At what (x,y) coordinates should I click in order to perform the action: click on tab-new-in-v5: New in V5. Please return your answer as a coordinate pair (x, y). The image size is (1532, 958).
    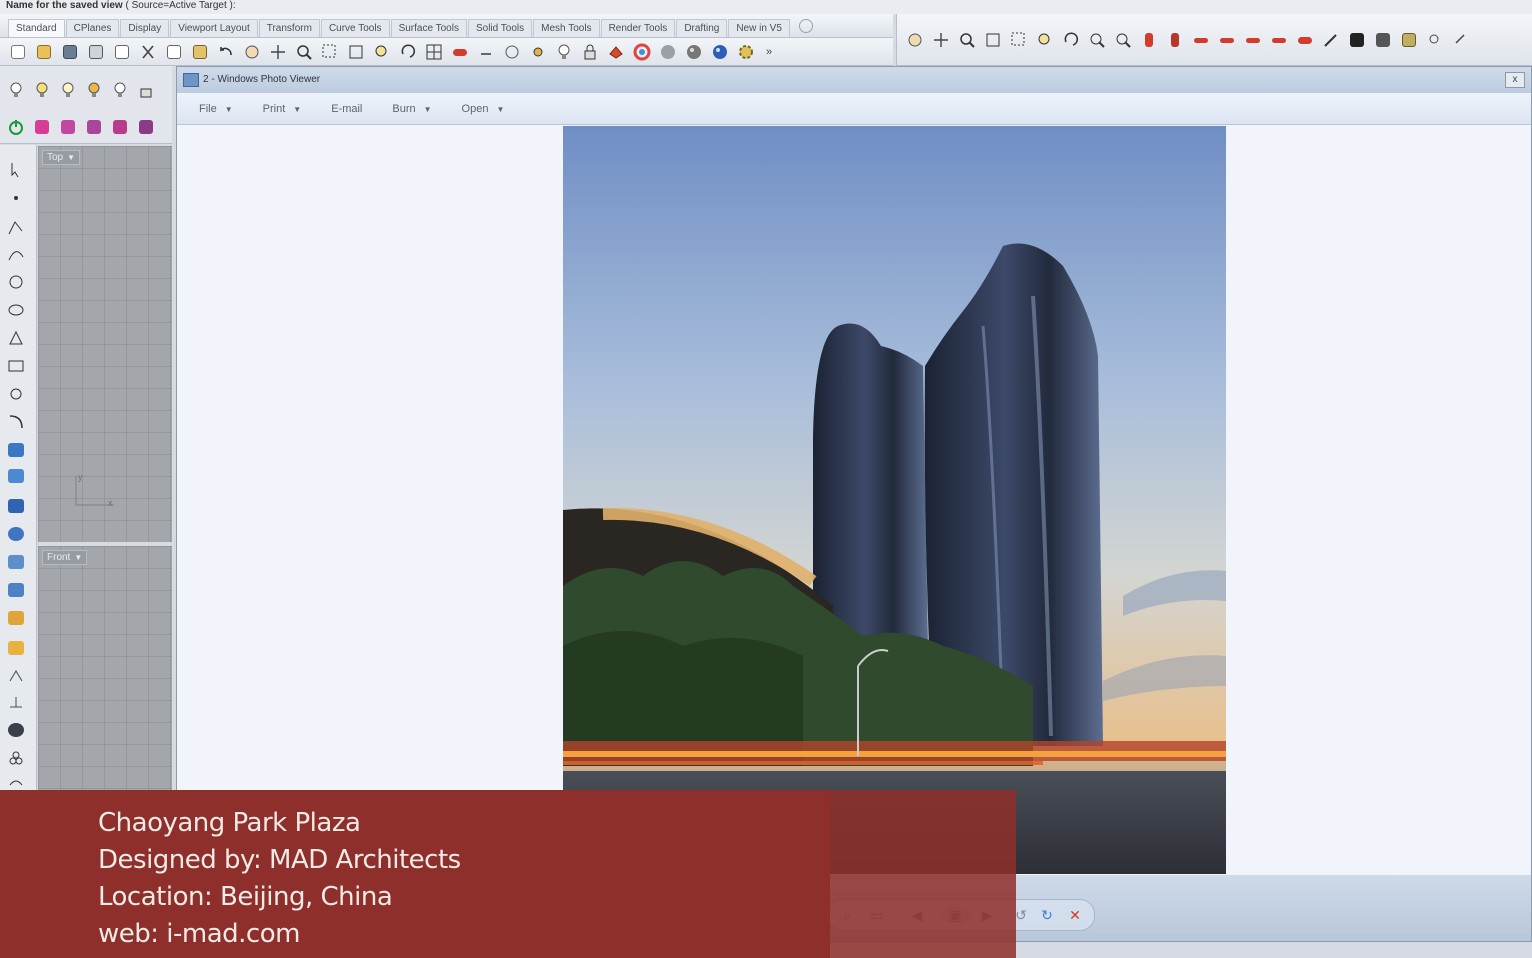
    Looking at the image, I should click on (759, 28).